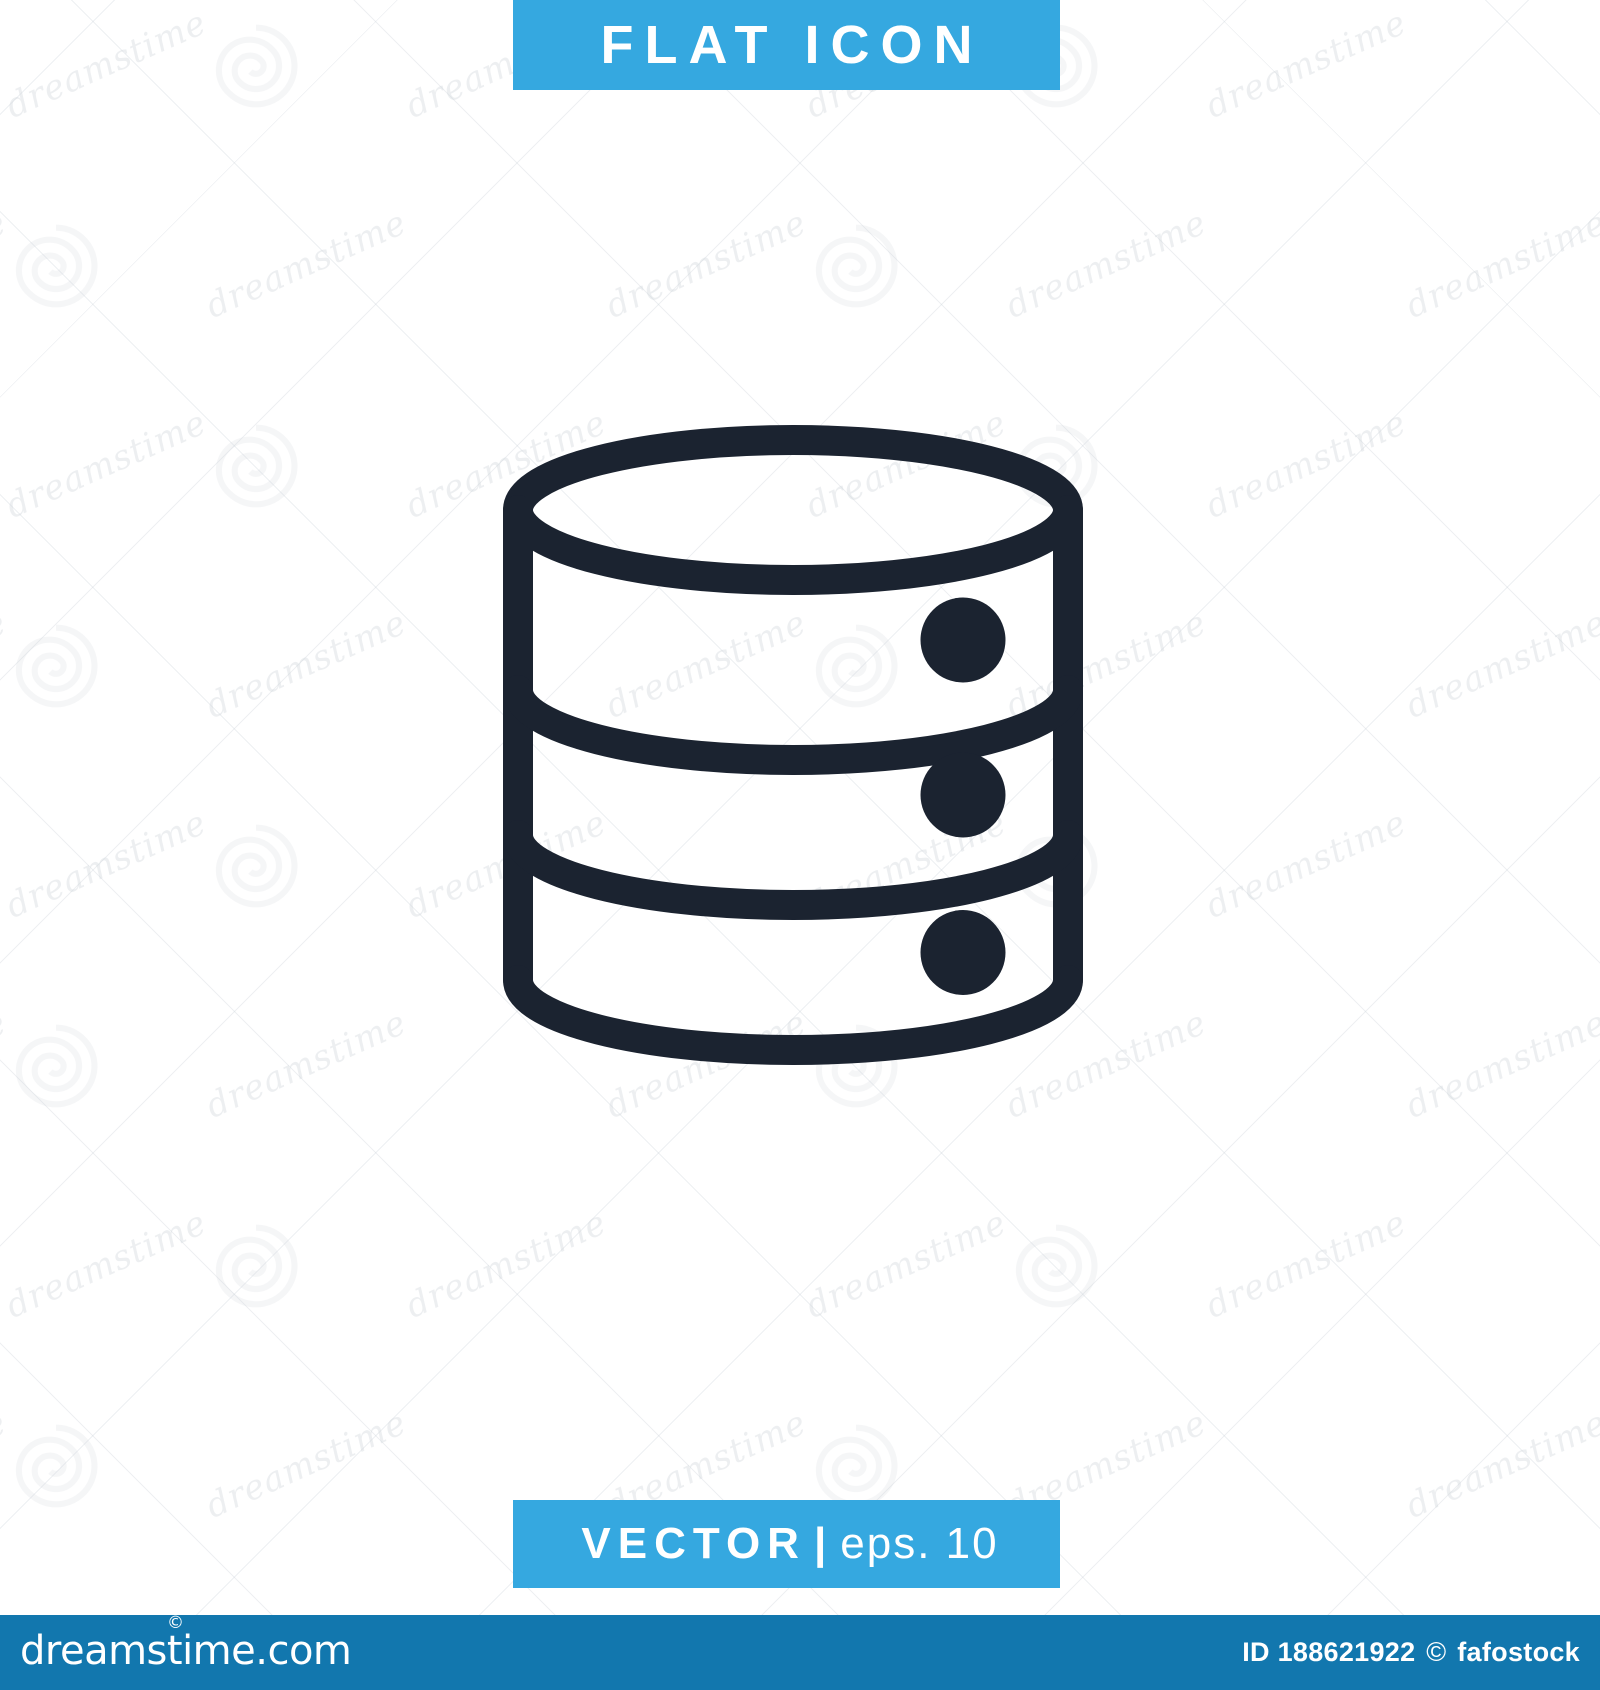  I want to click on database-top-ellipse, so click(793, 510).